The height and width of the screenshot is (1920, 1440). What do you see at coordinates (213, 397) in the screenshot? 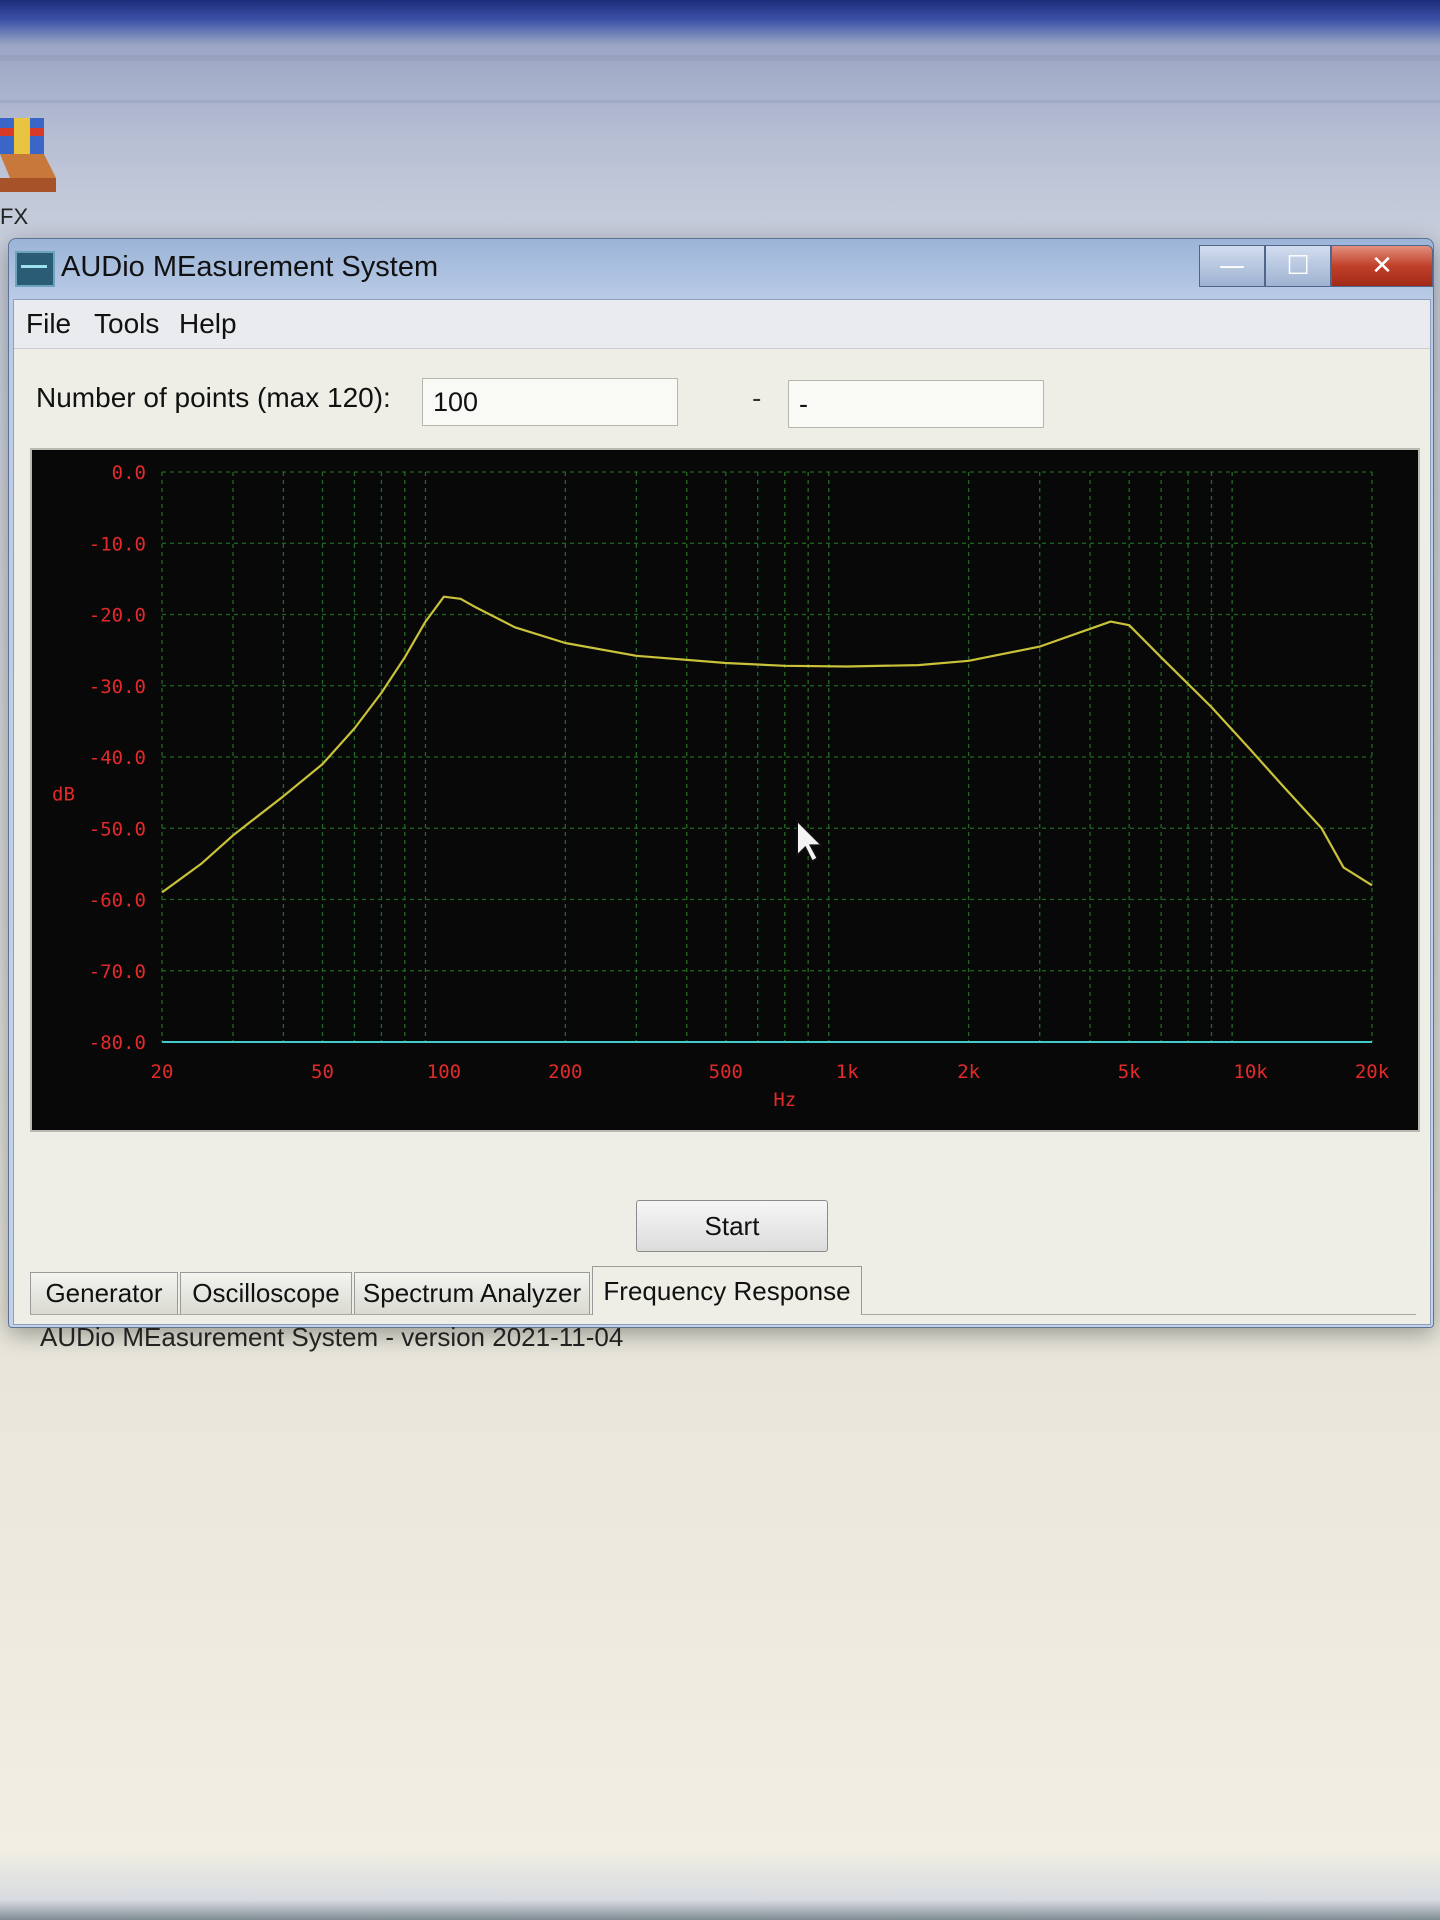
I see `points-label: Number of points (max 120):` at bounding box center [213, 397].